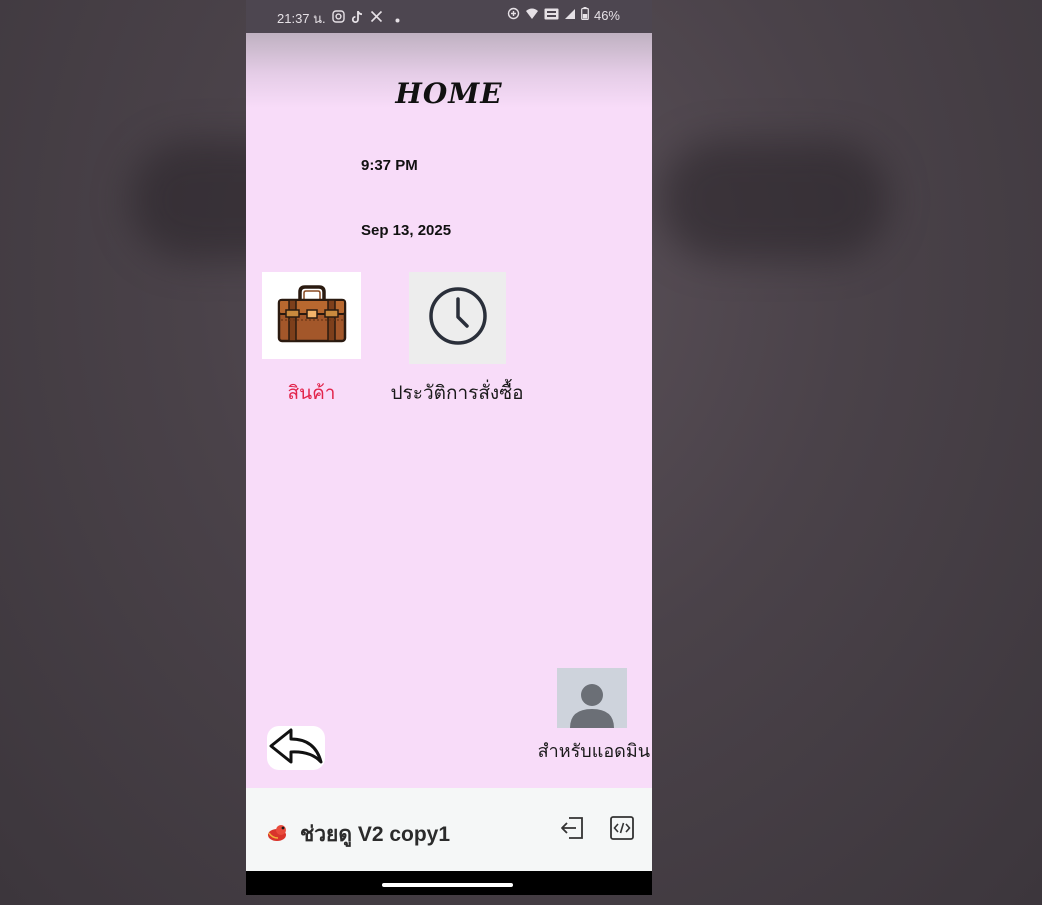  I want to click on tiktok-icon, so click(357, 19).